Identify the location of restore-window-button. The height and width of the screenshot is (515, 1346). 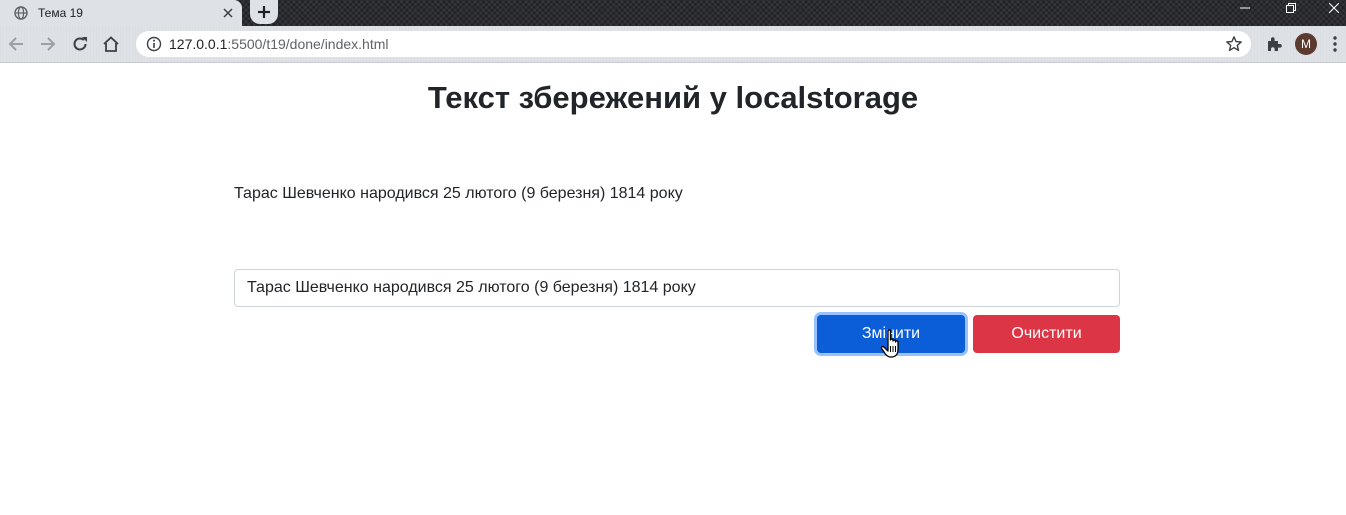
(1291, 8).